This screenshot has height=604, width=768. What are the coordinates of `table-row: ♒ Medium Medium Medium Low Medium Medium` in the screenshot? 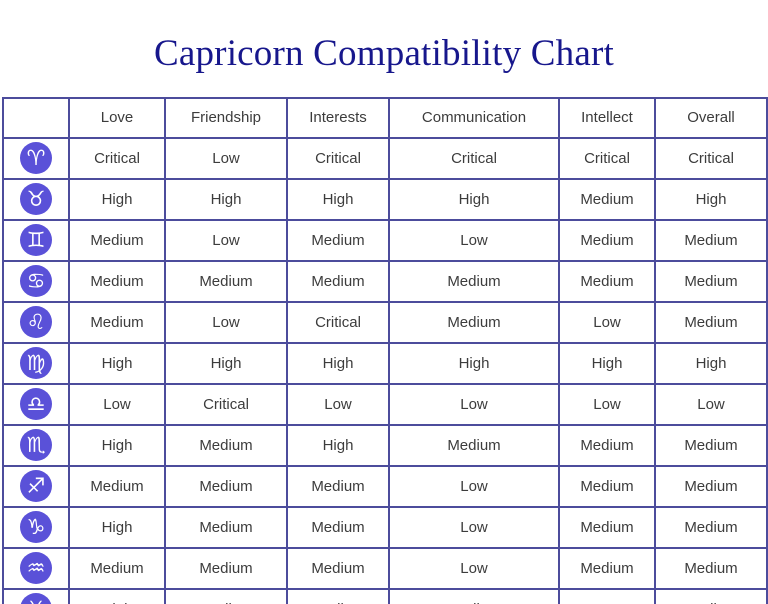 It's located at (385, 568).